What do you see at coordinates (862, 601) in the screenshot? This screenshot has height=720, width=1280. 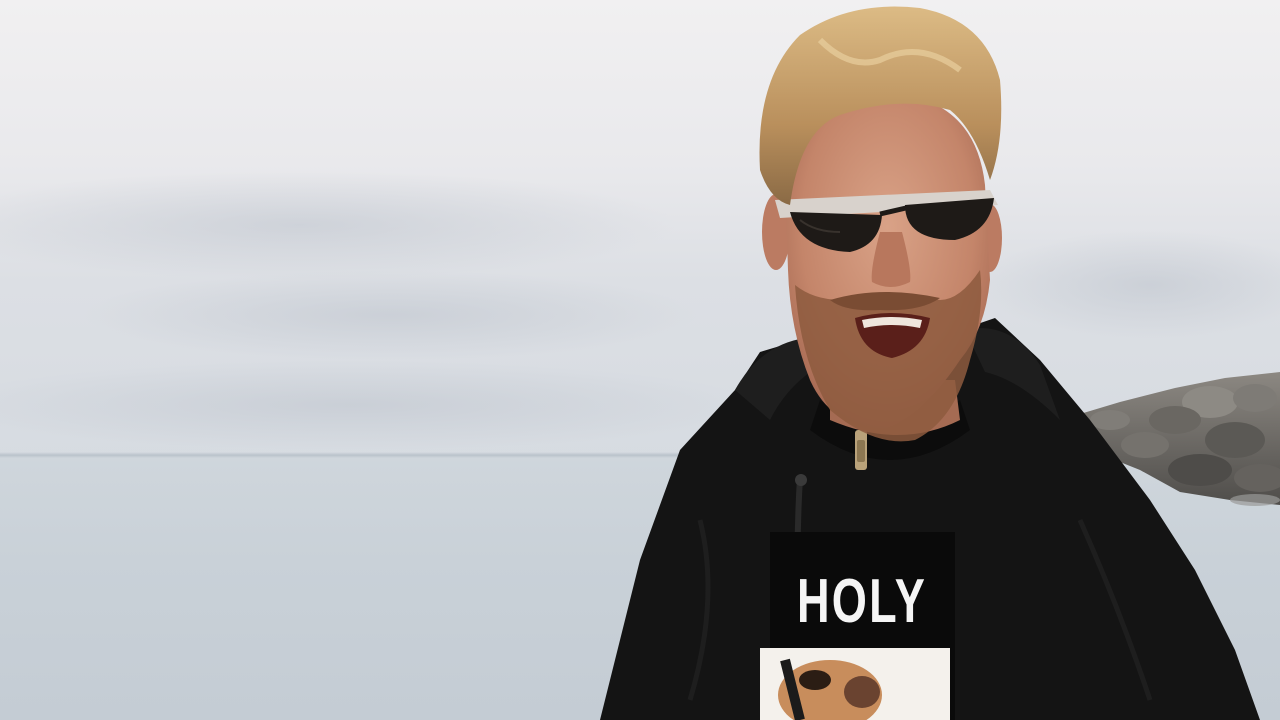 I see `shirt-print-text: HOLY` at bounding box center [862, 601].